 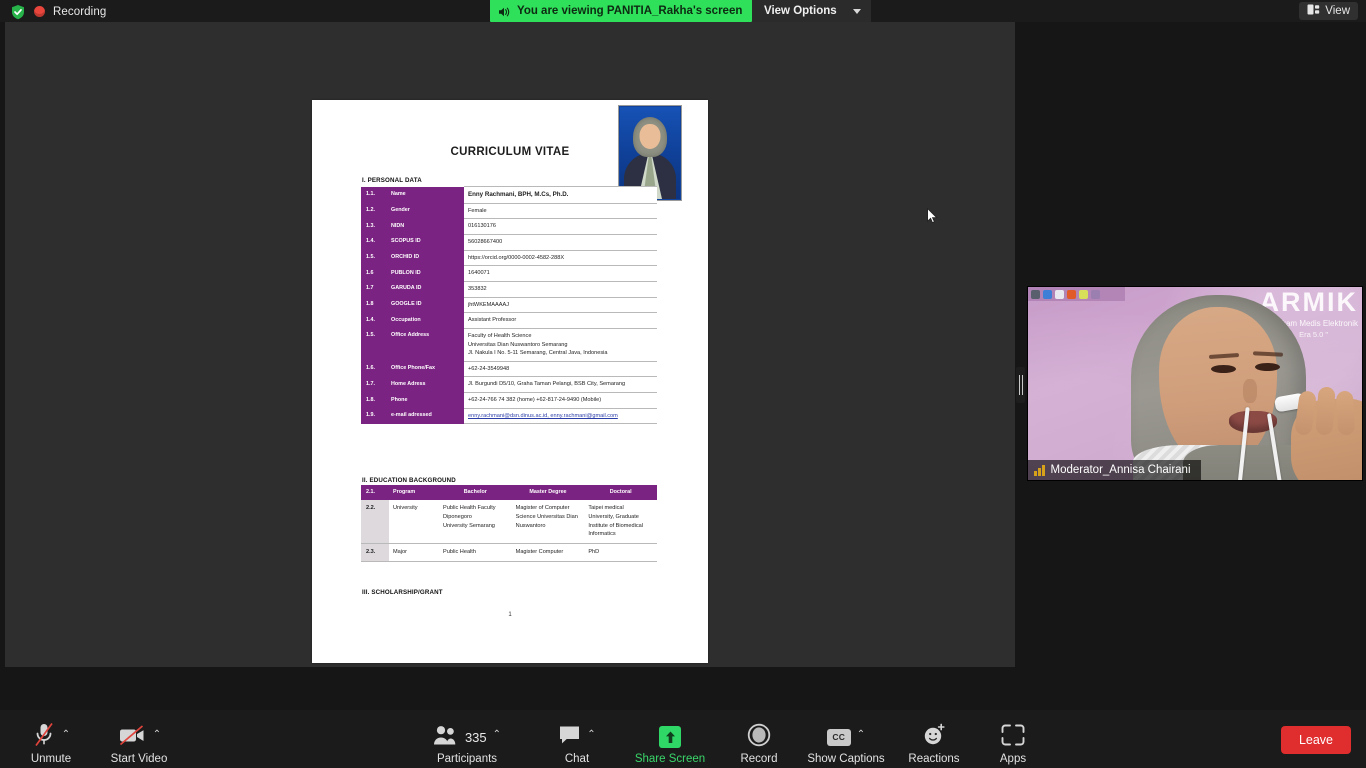 I want to click on education-cell-line: University Semarang, so click(x=469, y=525).